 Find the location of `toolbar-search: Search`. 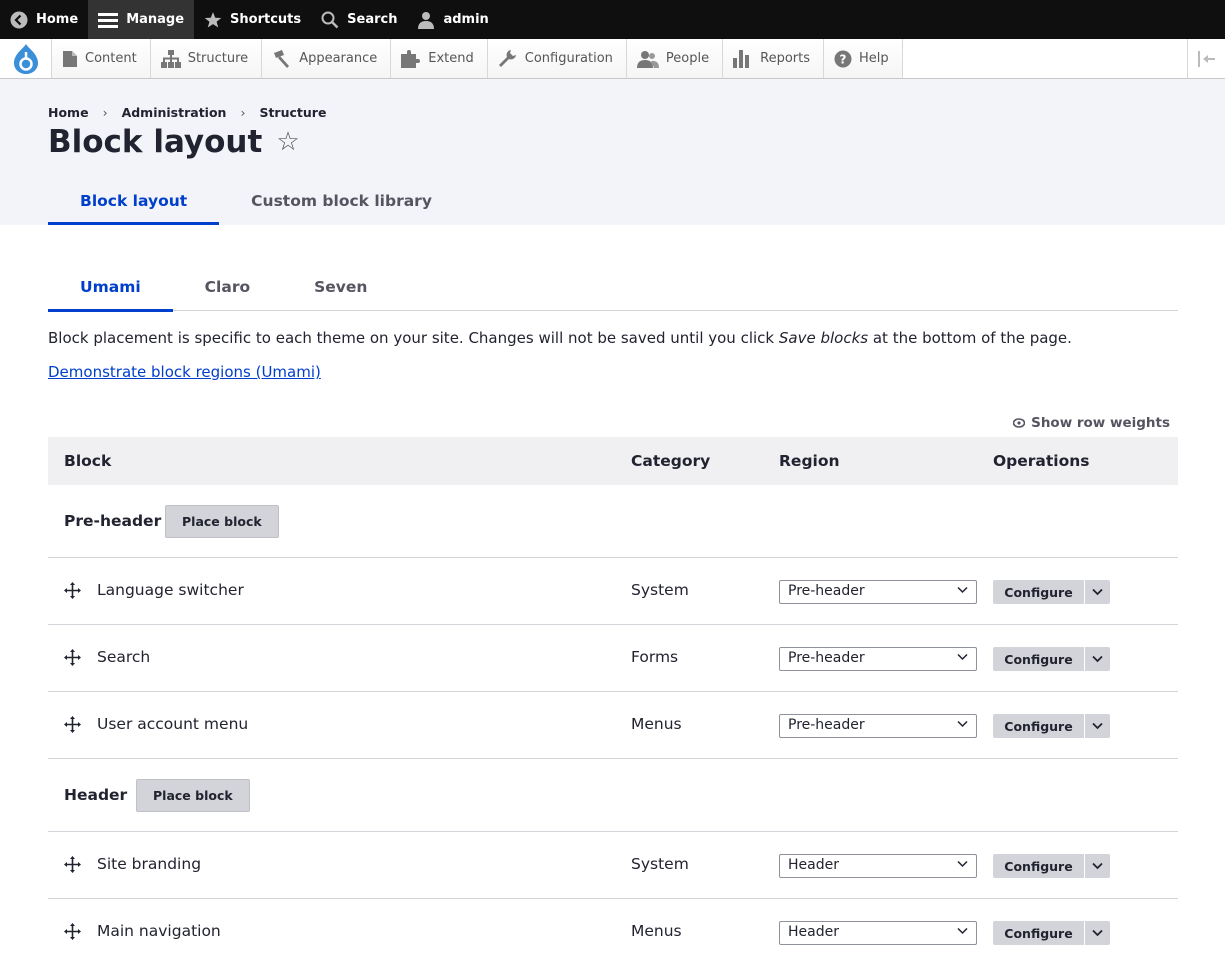

toolbar-search: Search is located at coordinates (359, 19).